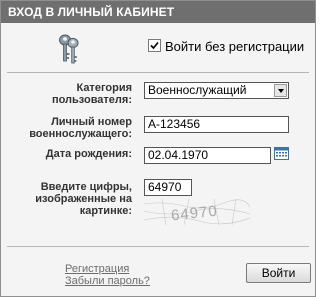 This screenshot has height=297, width=320. Describe the element at coordinates (91, 12) in the screenshot. I see `panel-title: ВХОД В ЛИЧНЫЙ КАБИНЕТ` at that location.